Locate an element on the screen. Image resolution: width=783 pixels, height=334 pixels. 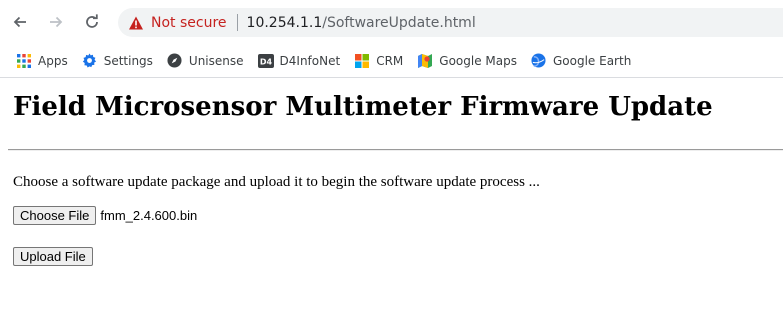
upload-file-button: Upload File is located at coordinates (53, 256).